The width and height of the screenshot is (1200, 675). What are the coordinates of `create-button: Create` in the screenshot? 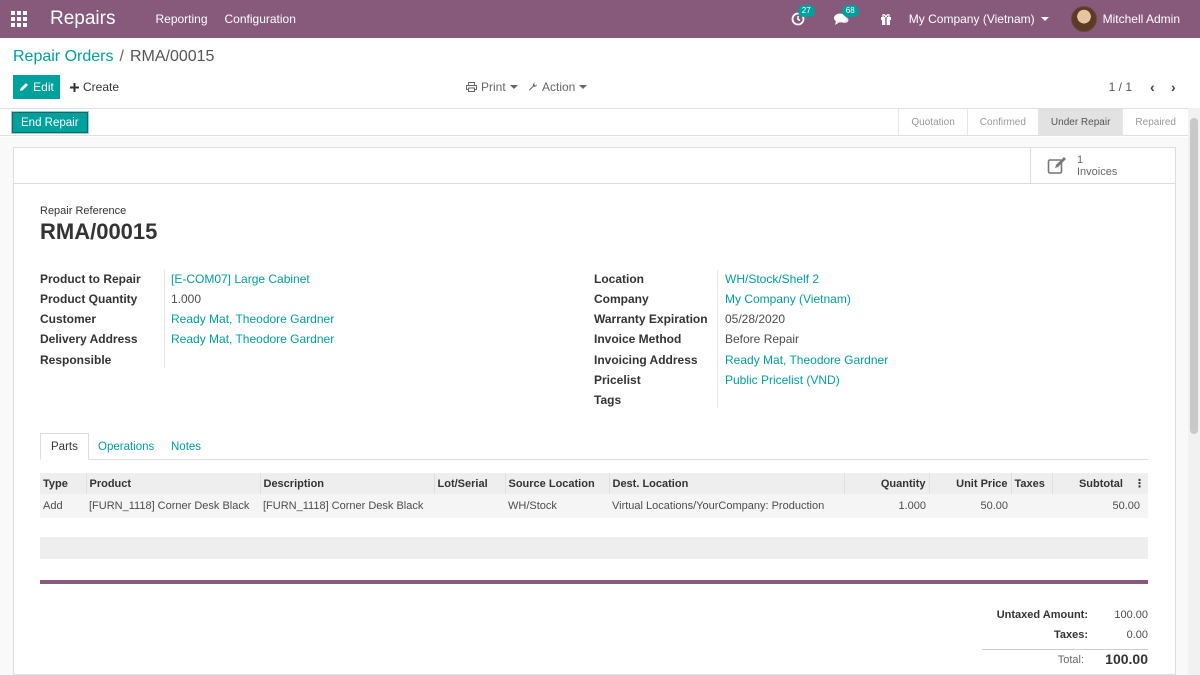 It's located at (94, 87).